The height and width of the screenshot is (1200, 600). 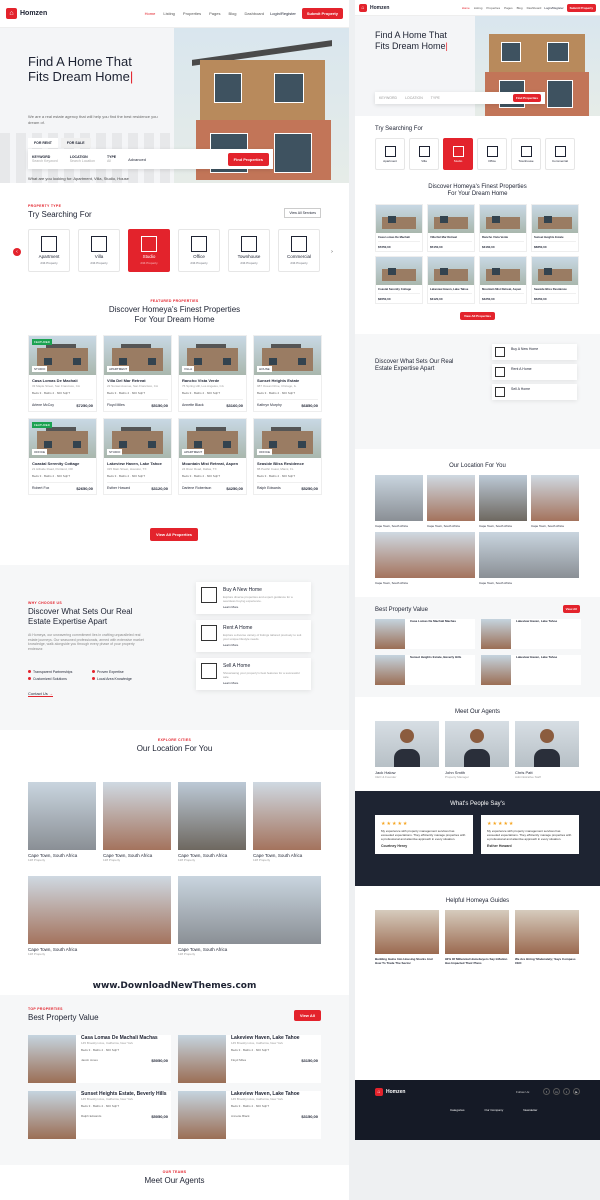 What do you see at coordinates (299, 250) in the screenshot?
I see `ptype-commercial: Commercial 234 Property` at bounding box center [299, 250].